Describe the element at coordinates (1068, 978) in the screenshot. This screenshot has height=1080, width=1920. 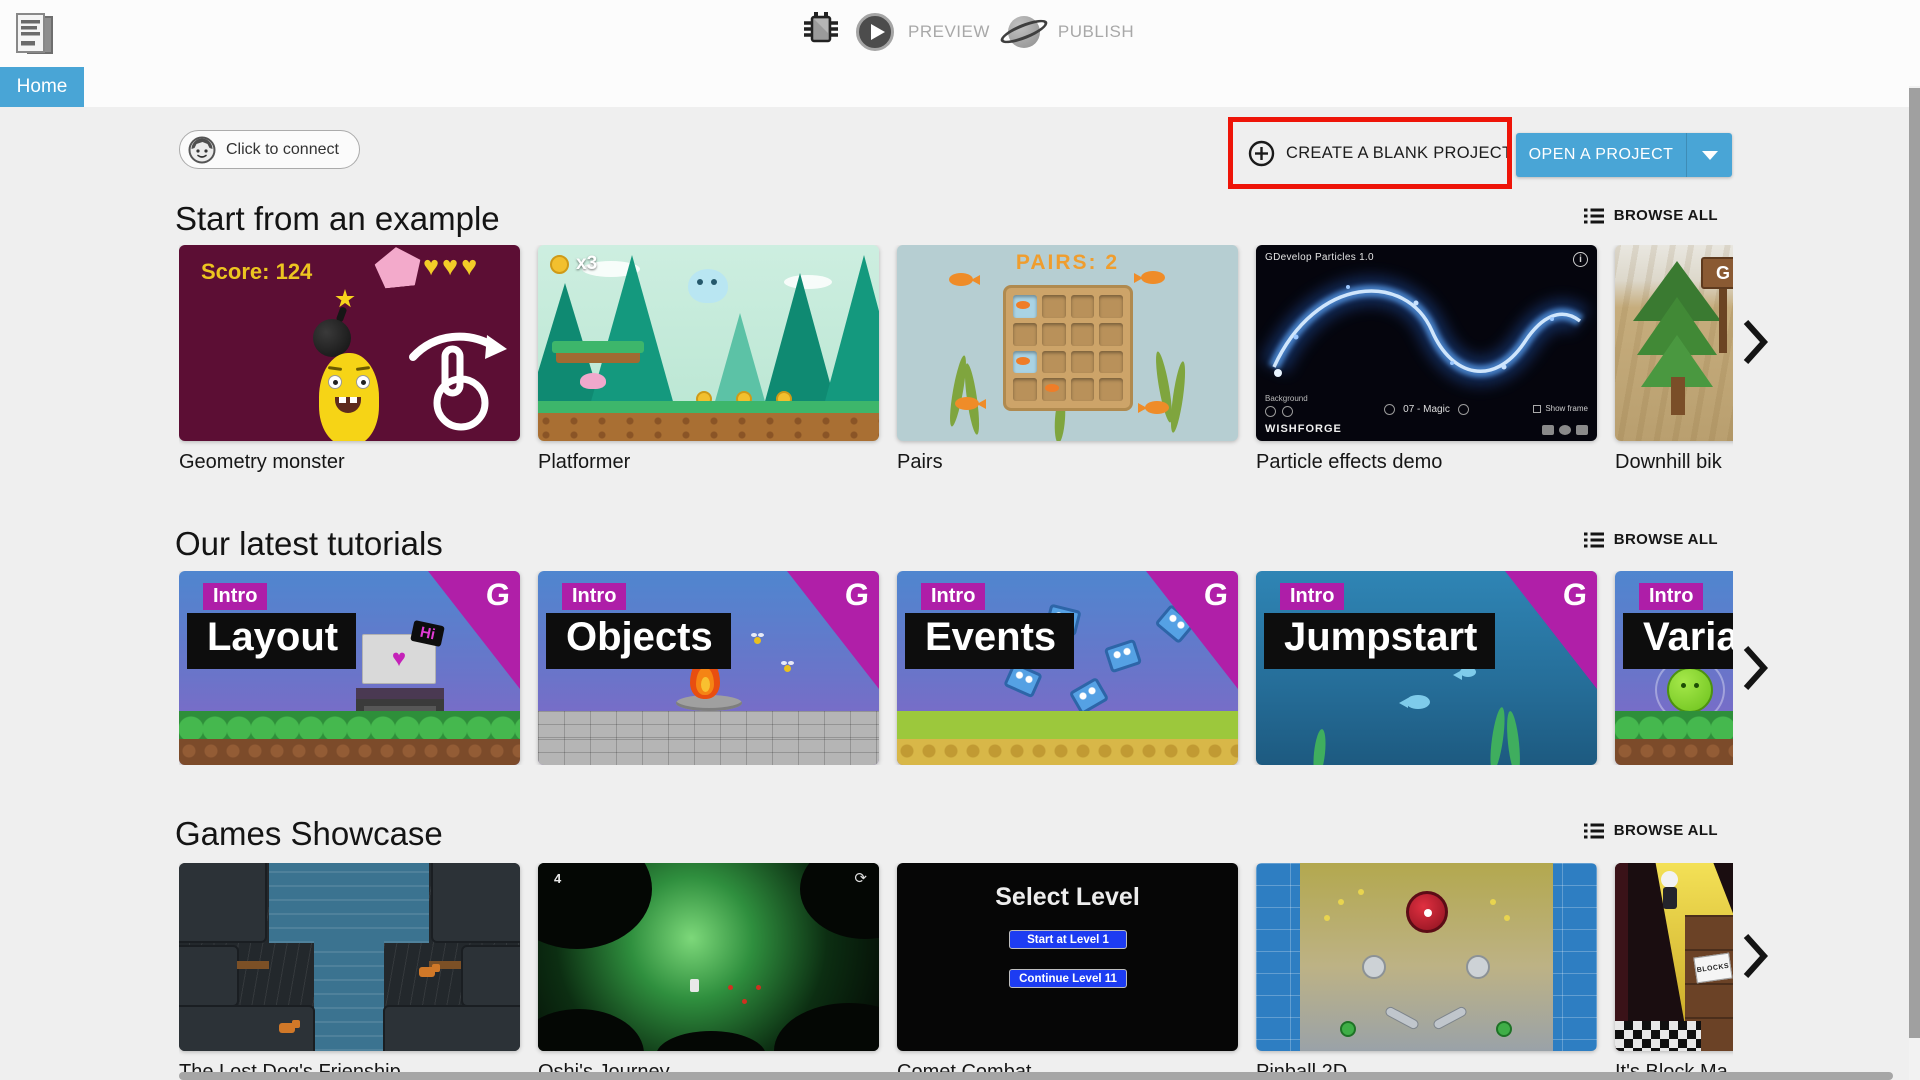
I see `continue-level-button: Continue Level 11` at that location.